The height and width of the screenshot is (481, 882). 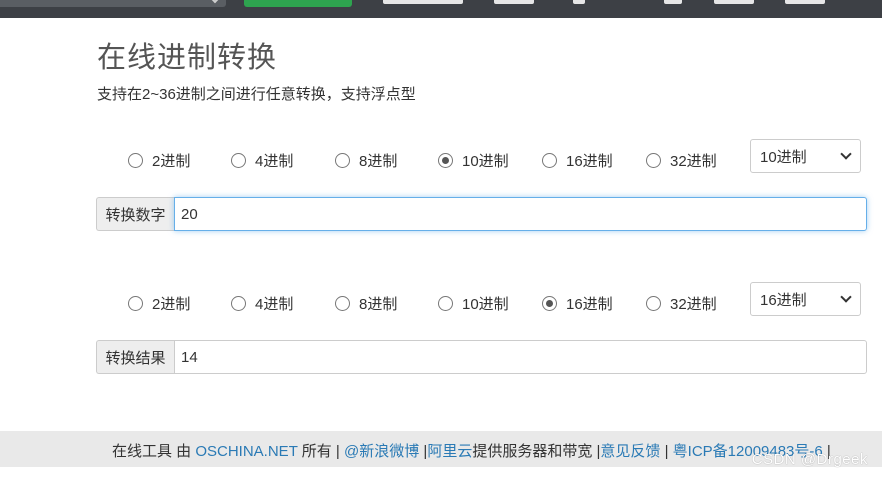 What do you see at coordinates (298, 3) in the screenshot?
I see `nav-green-button` at bounding box center [298, 3].